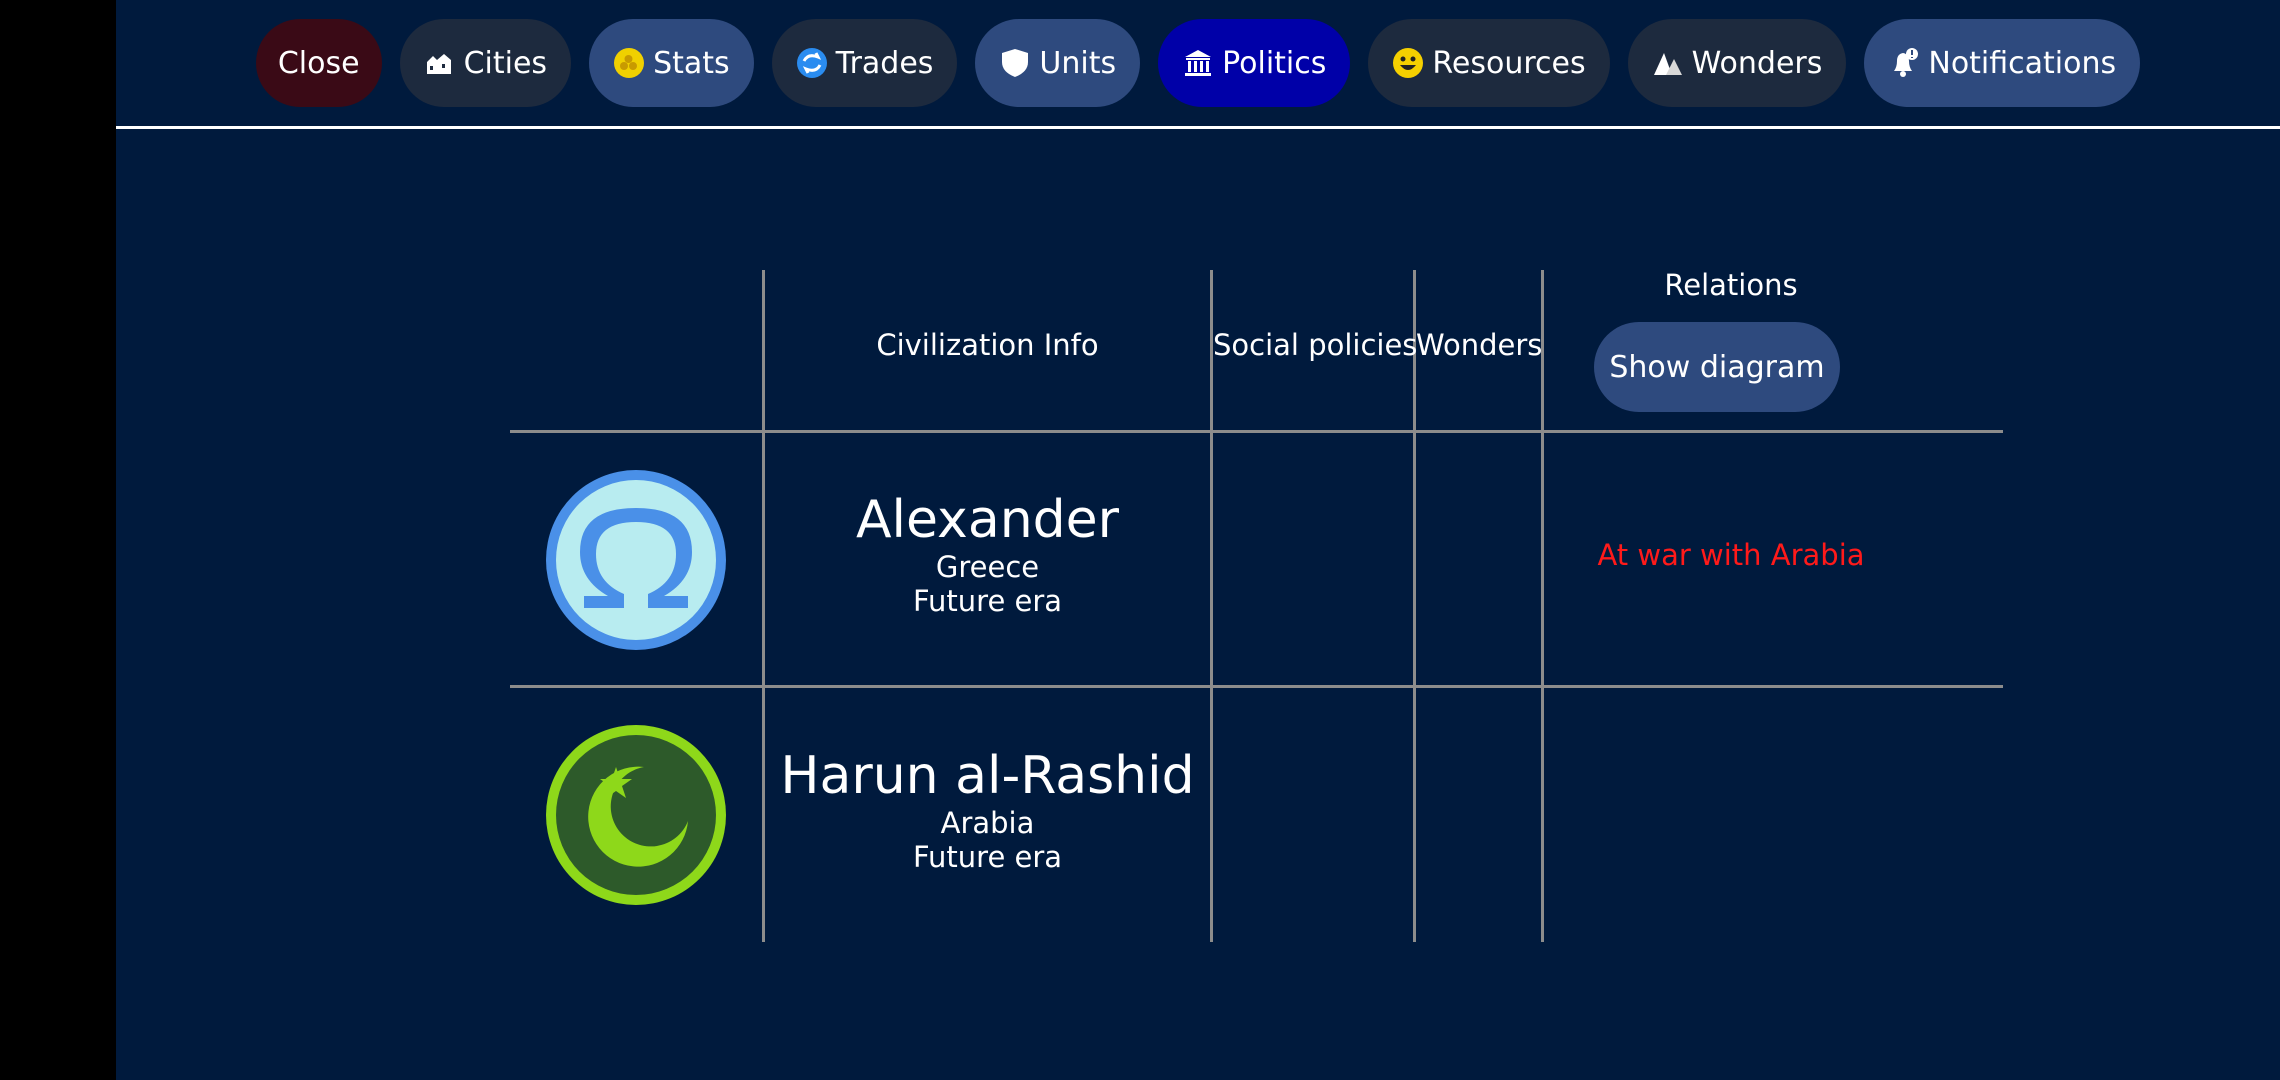 This screenshot has height=1080, width=2280. I want to click on tab-close-label: Close, so click(318, 63).